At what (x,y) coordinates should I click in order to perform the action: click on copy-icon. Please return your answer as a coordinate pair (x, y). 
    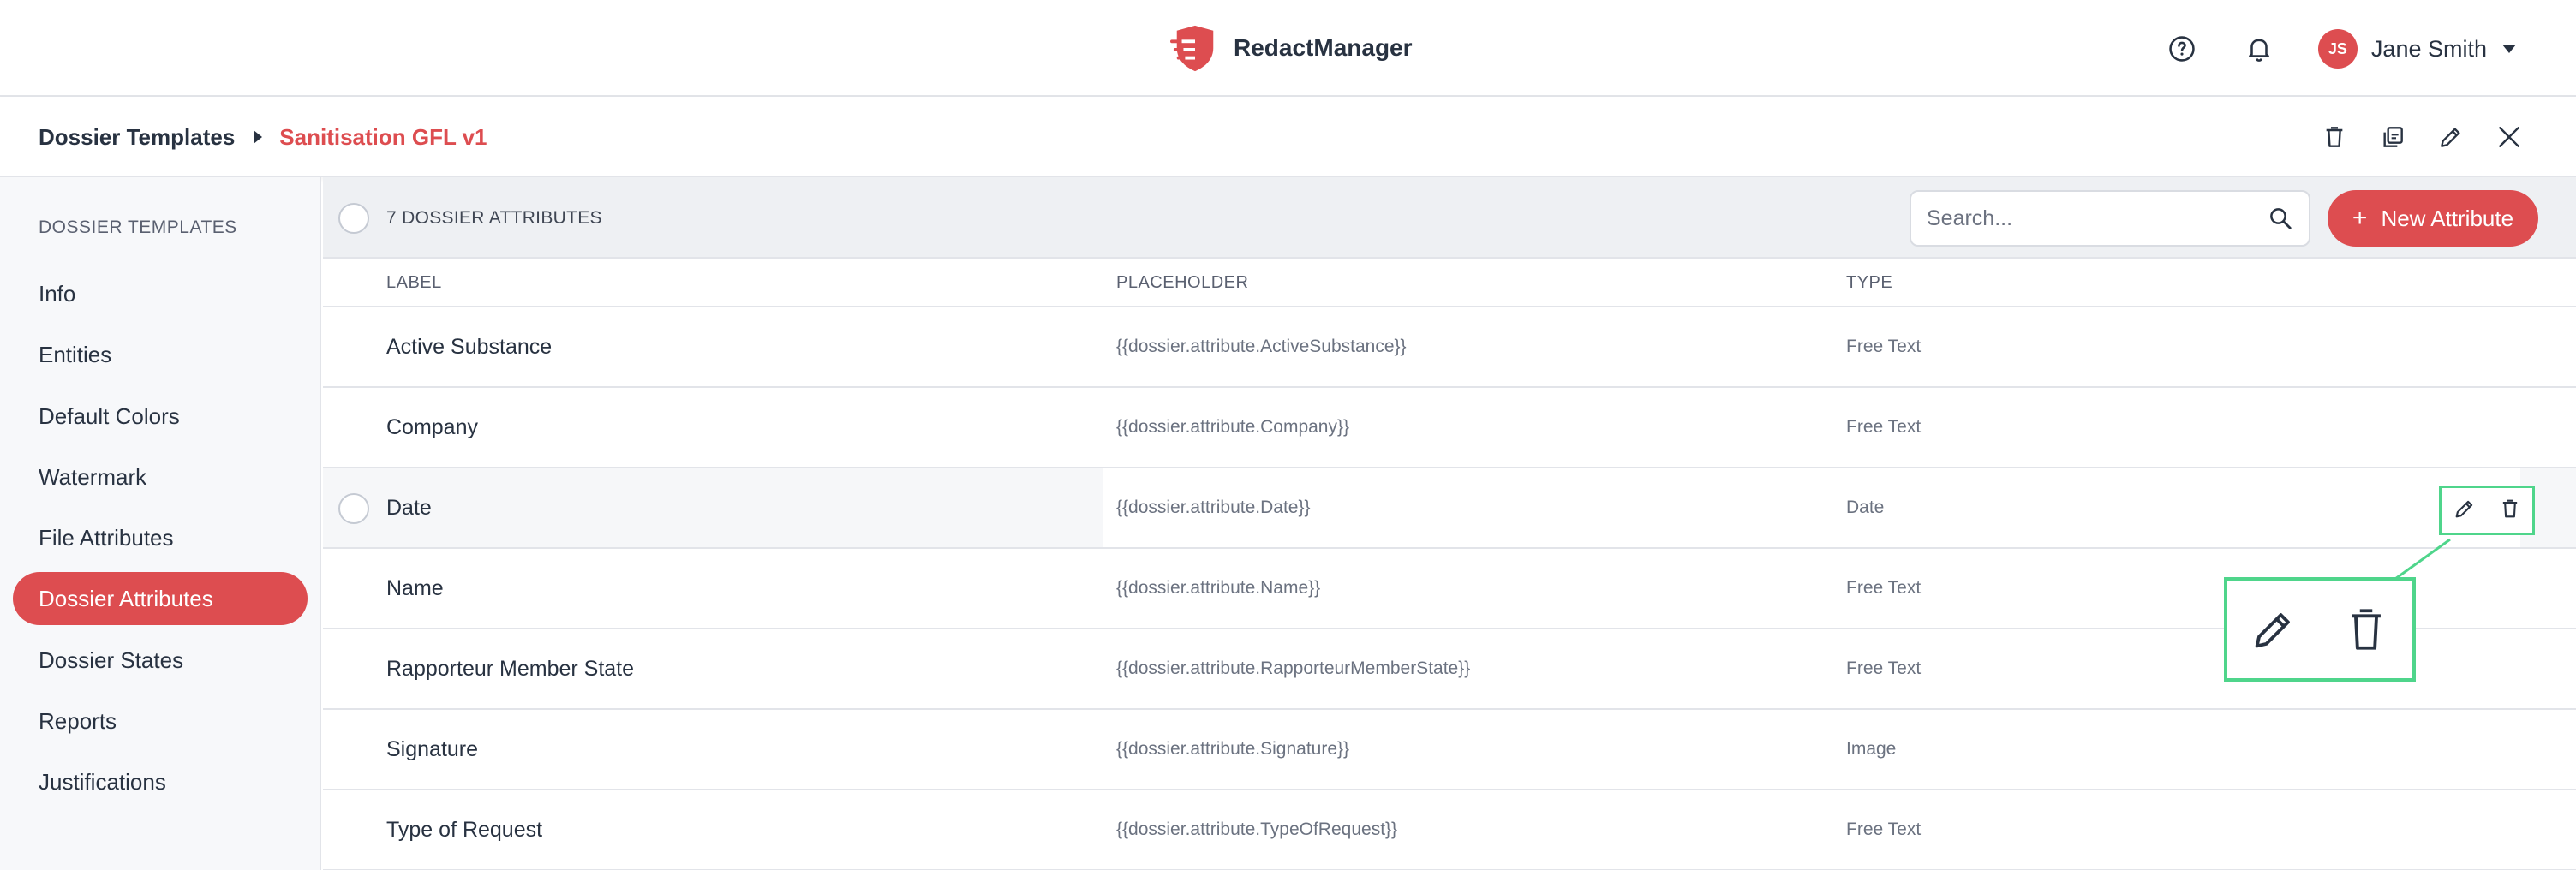
    Looking at the image, I should click on (2393, 137).